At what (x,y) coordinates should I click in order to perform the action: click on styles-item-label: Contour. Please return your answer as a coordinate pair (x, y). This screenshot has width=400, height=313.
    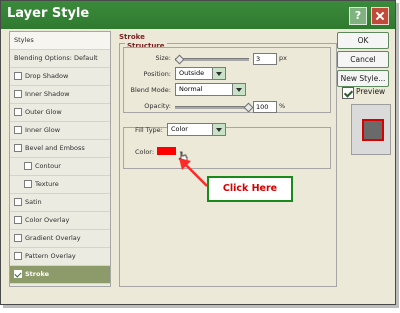
    Looking at the image, I should click on (48, 166).